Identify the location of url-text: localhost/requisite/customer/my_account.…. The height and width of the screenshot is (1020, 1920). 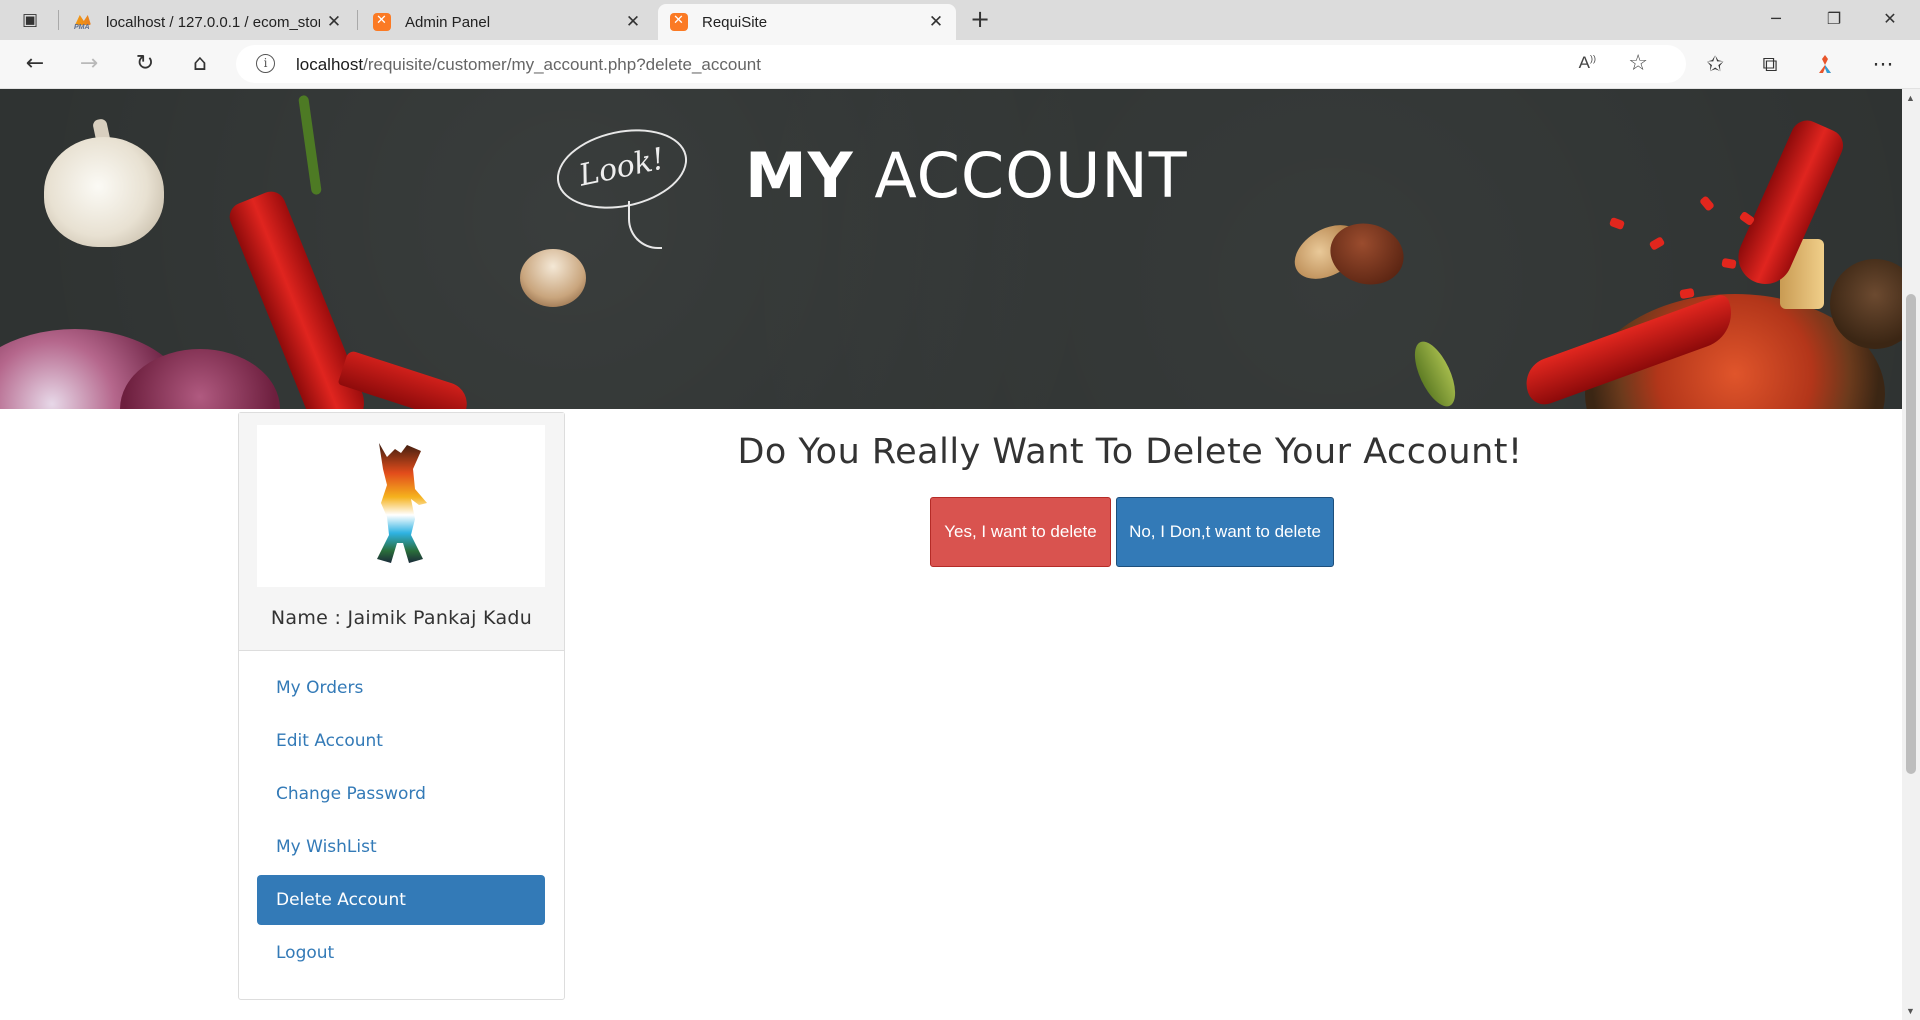
(528, 65).